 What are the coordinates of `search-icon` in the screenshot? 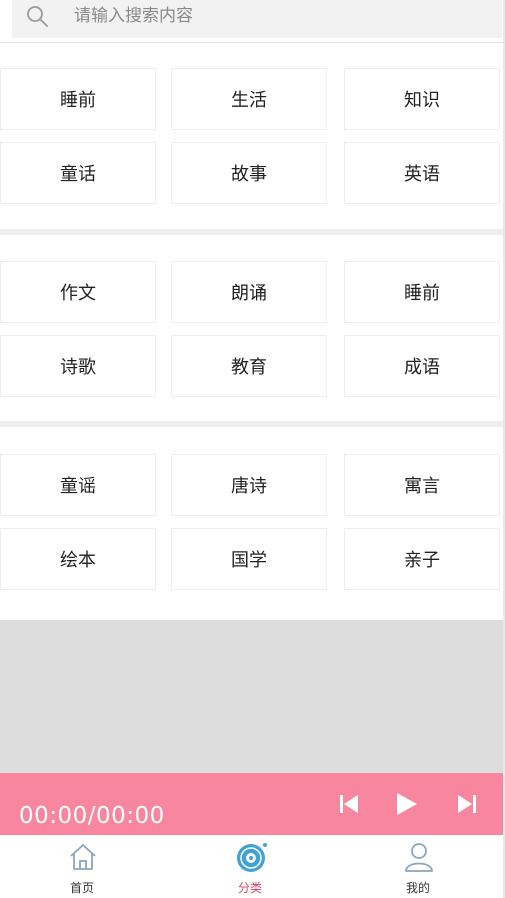 It's located at (37, 16).